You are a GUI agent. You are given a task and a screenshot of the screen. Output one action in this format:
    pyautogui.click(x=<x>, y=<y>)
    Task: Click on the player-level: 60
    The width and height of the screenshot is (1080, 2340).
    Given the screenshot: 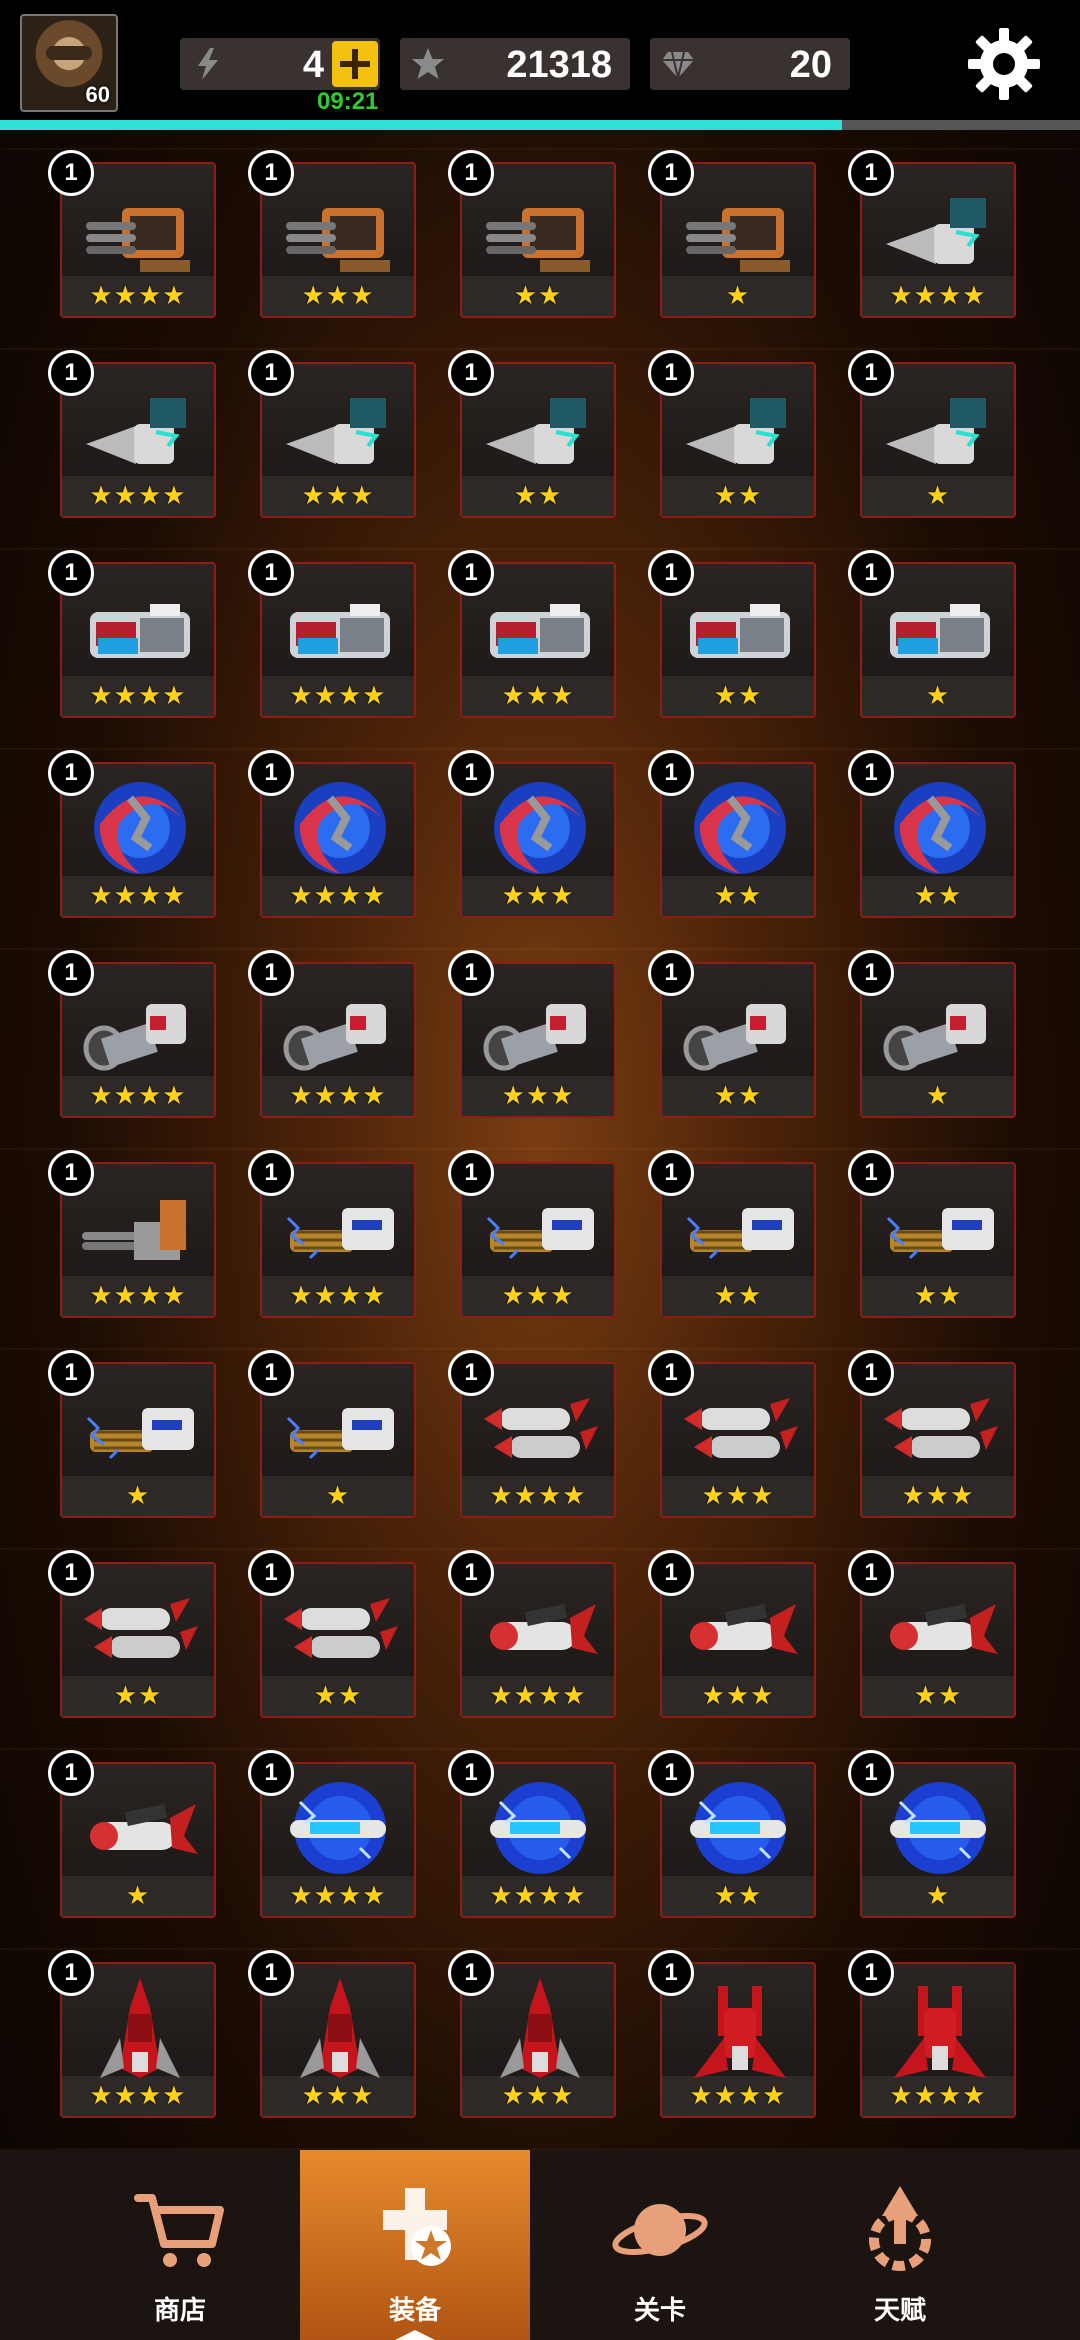 What is the action you would take?
    pyautogui.click(x=97, y=94)
    